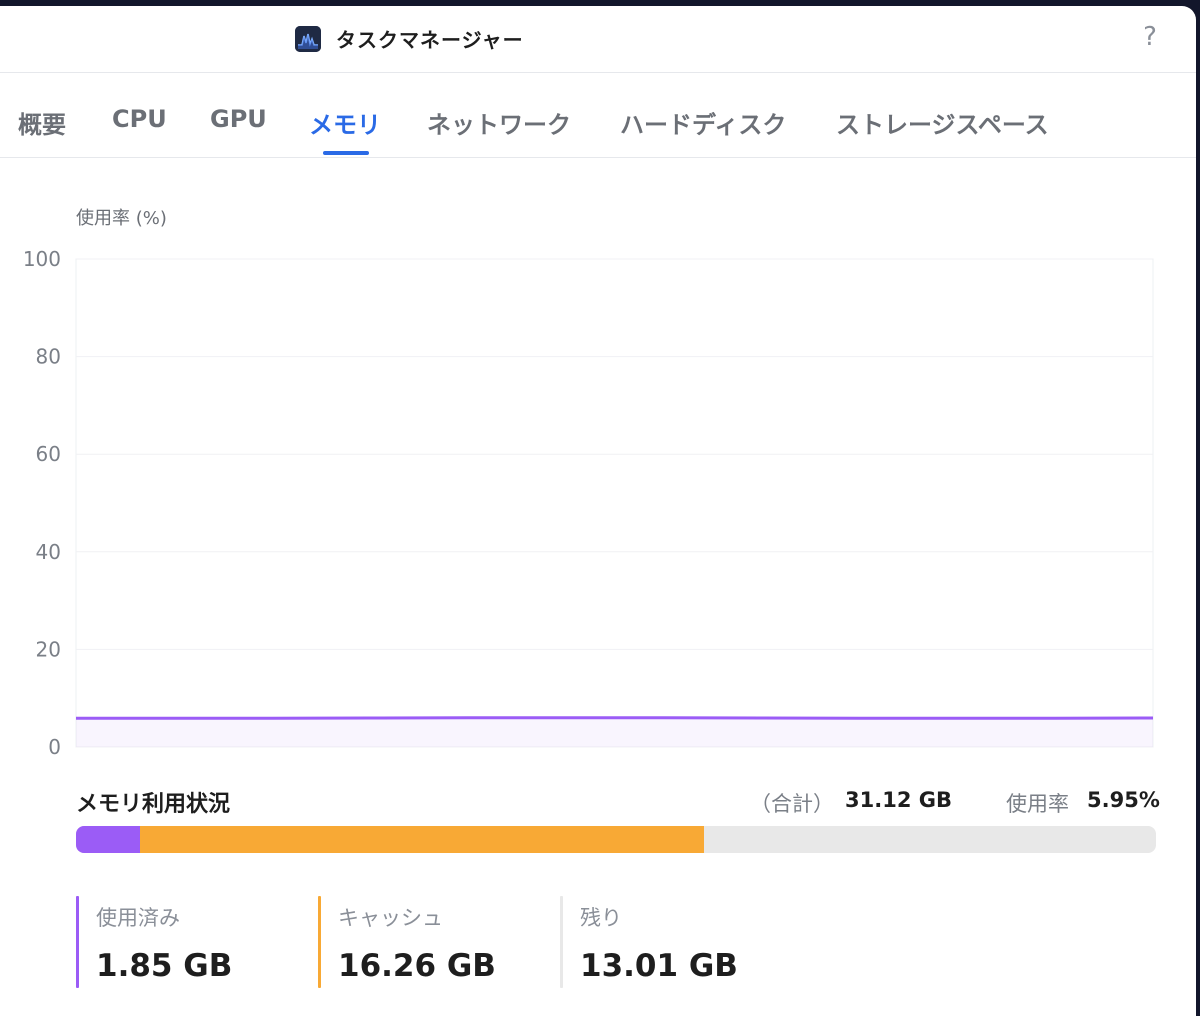 The height and width of the screenshot is (1016, 1200). I want to click on active-tab-indicator, so click(346, 153).